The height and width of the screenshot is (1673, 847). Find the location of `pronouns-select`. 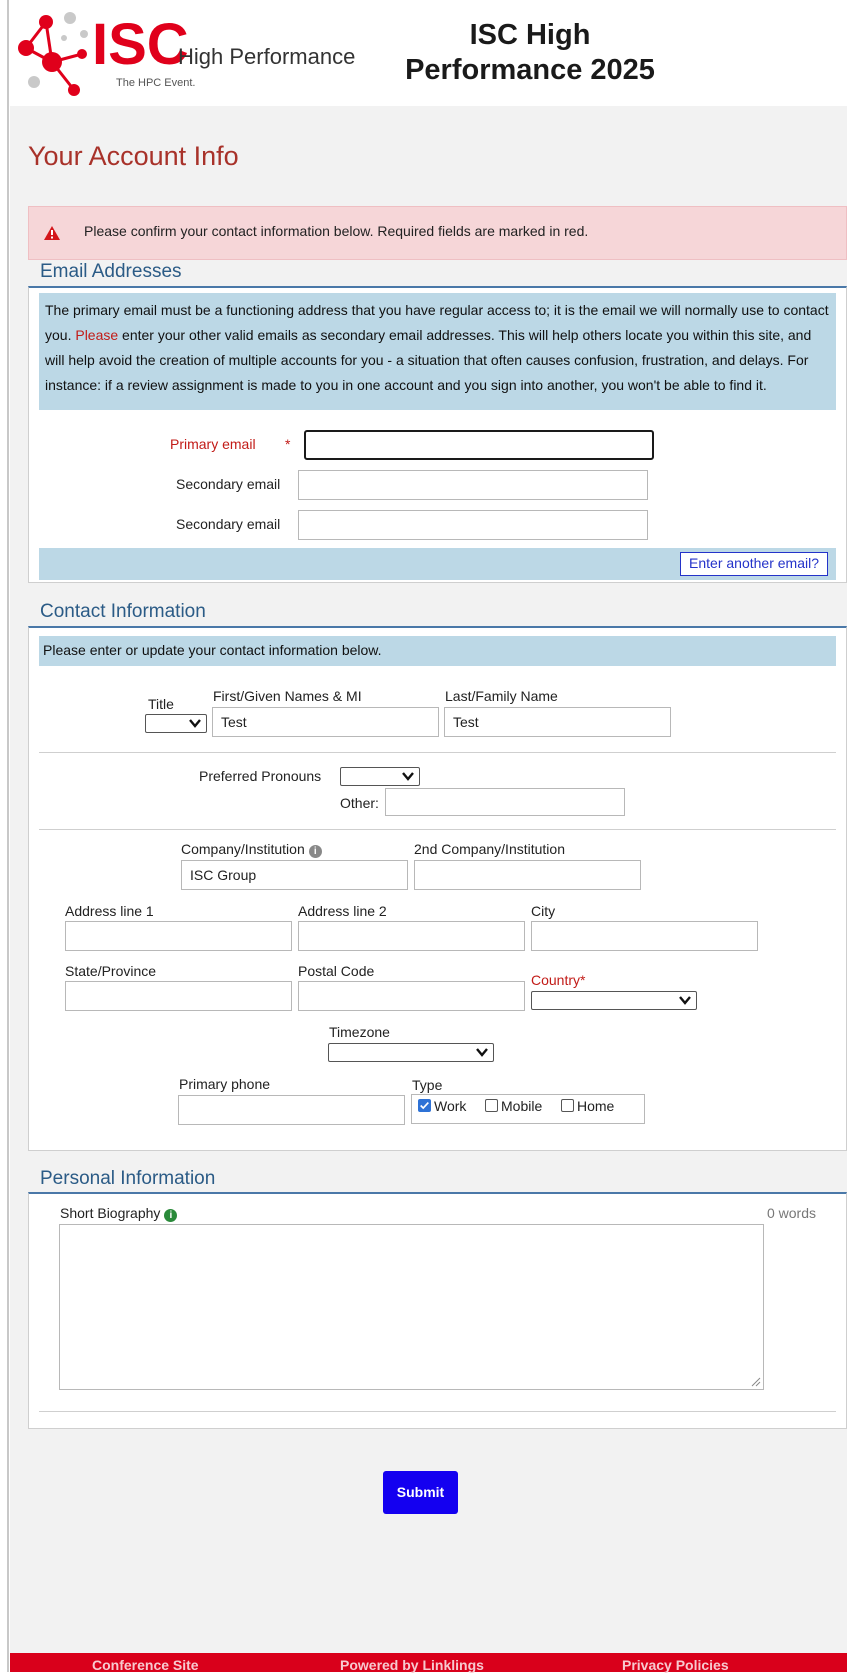

pronouns-select is located at coordinates (380, 776).